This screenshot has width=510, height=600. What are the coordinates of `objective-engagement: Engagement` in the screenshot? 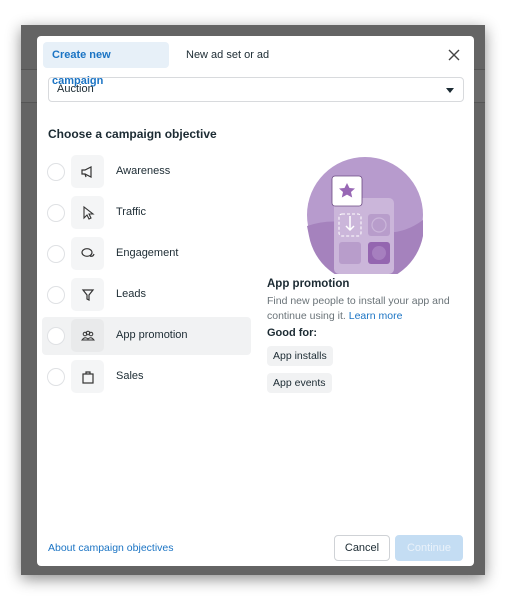 It's located at (146, 254).